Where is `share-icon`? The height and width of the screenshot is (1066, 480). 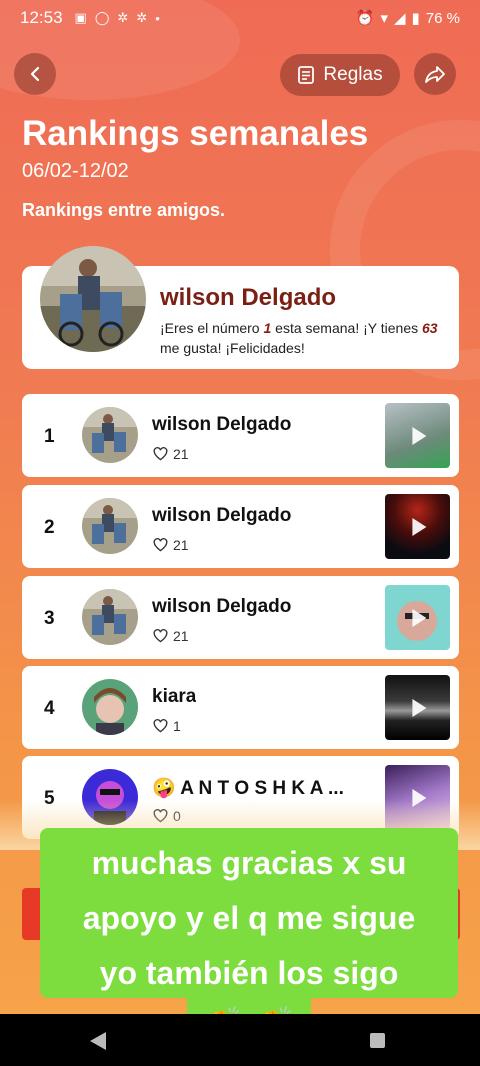 share-icon is located at coordinates (435, 74).